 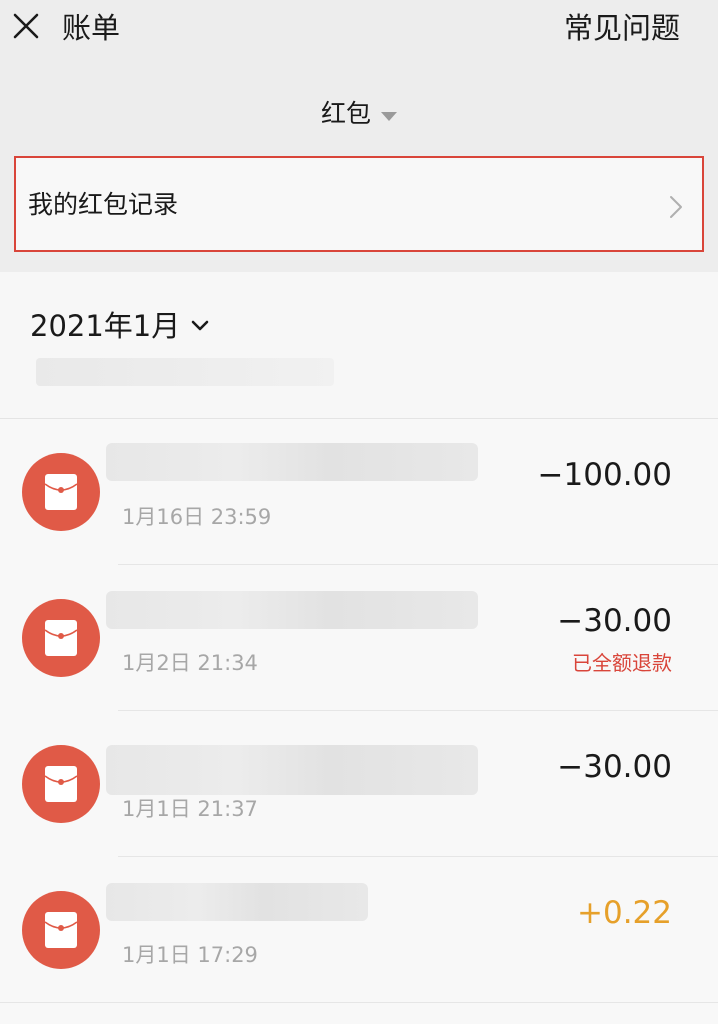 I want to click on close-icon, so click(x=26, y=26).